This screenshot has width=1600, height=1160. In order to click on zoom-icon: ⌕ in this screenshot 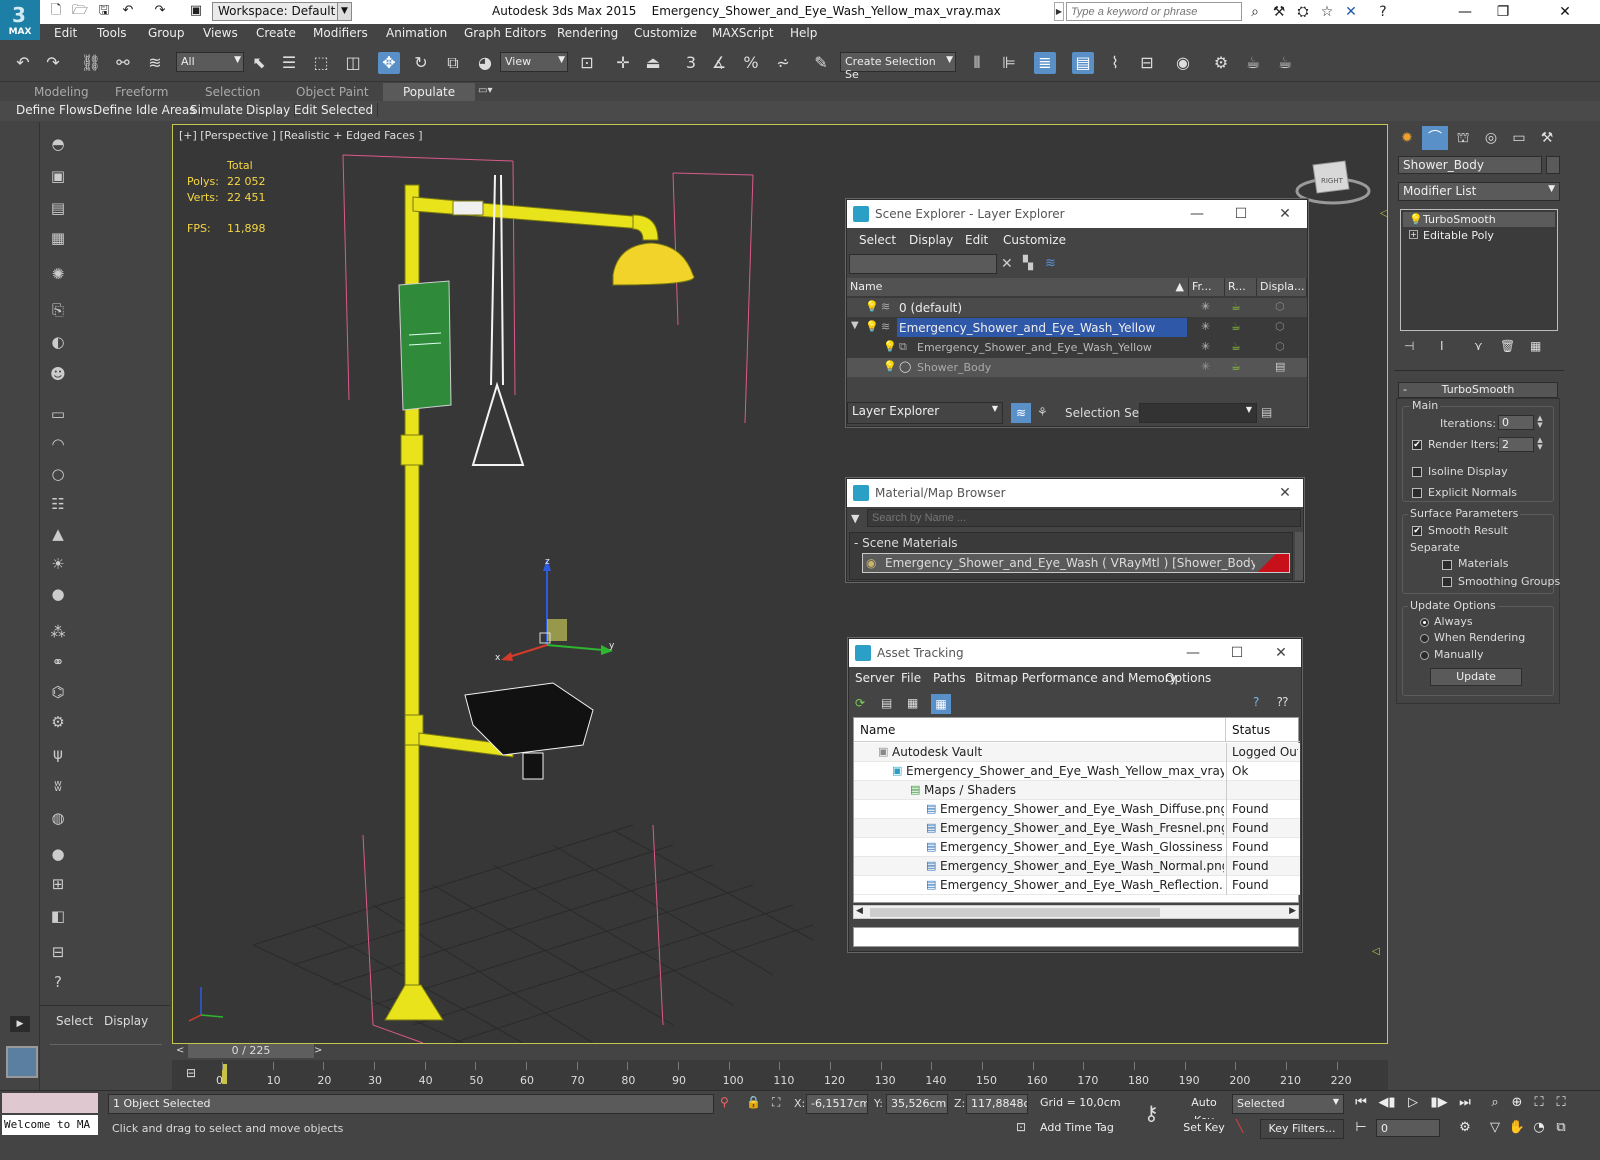, I will do `click(1495, 1103)`.